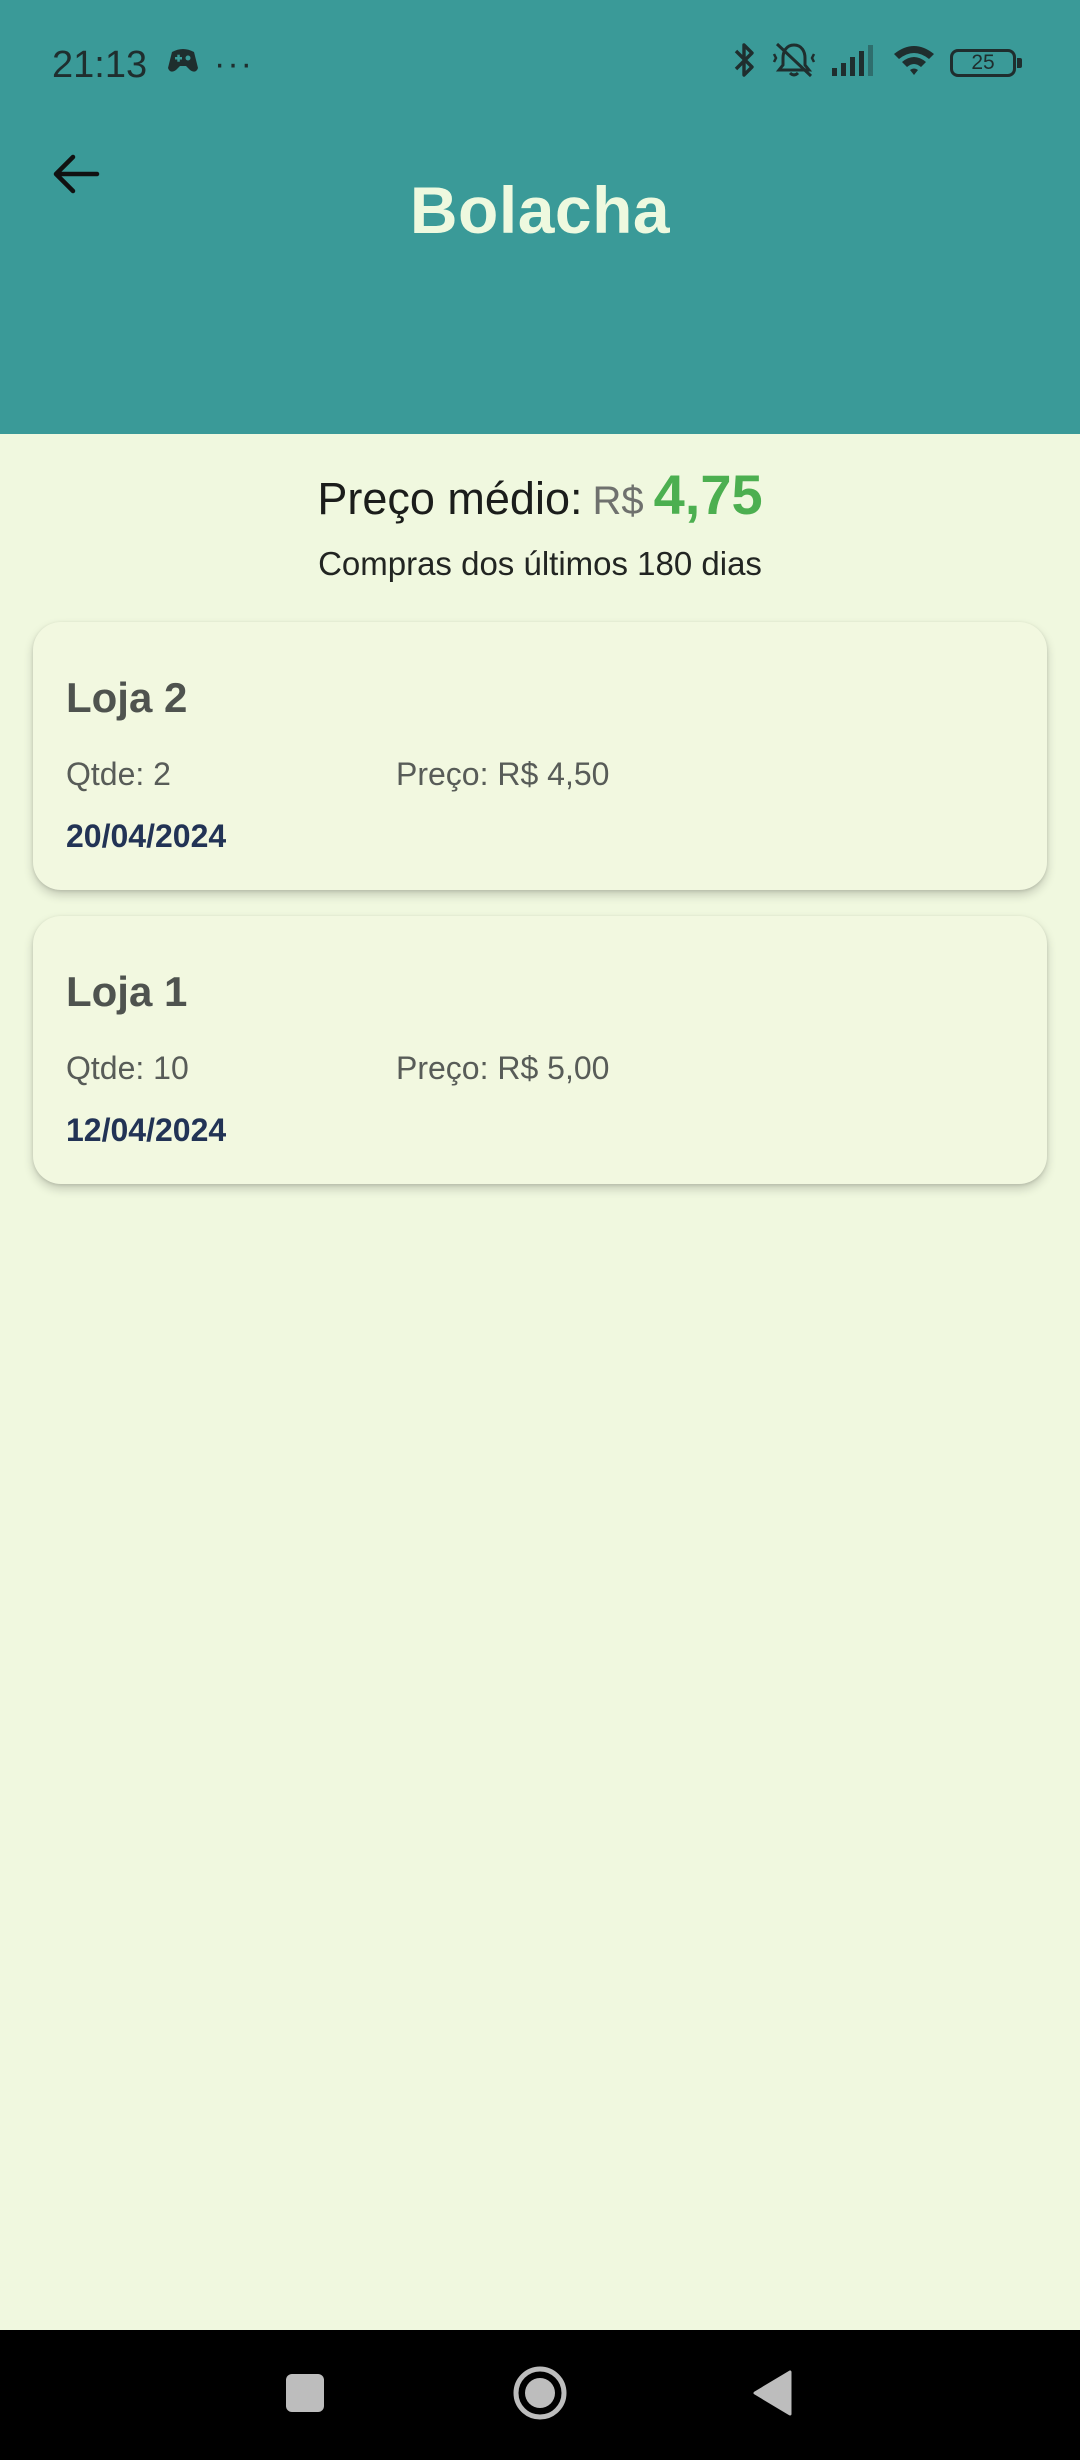  I want to click on recents-button, so click(305, 2395).